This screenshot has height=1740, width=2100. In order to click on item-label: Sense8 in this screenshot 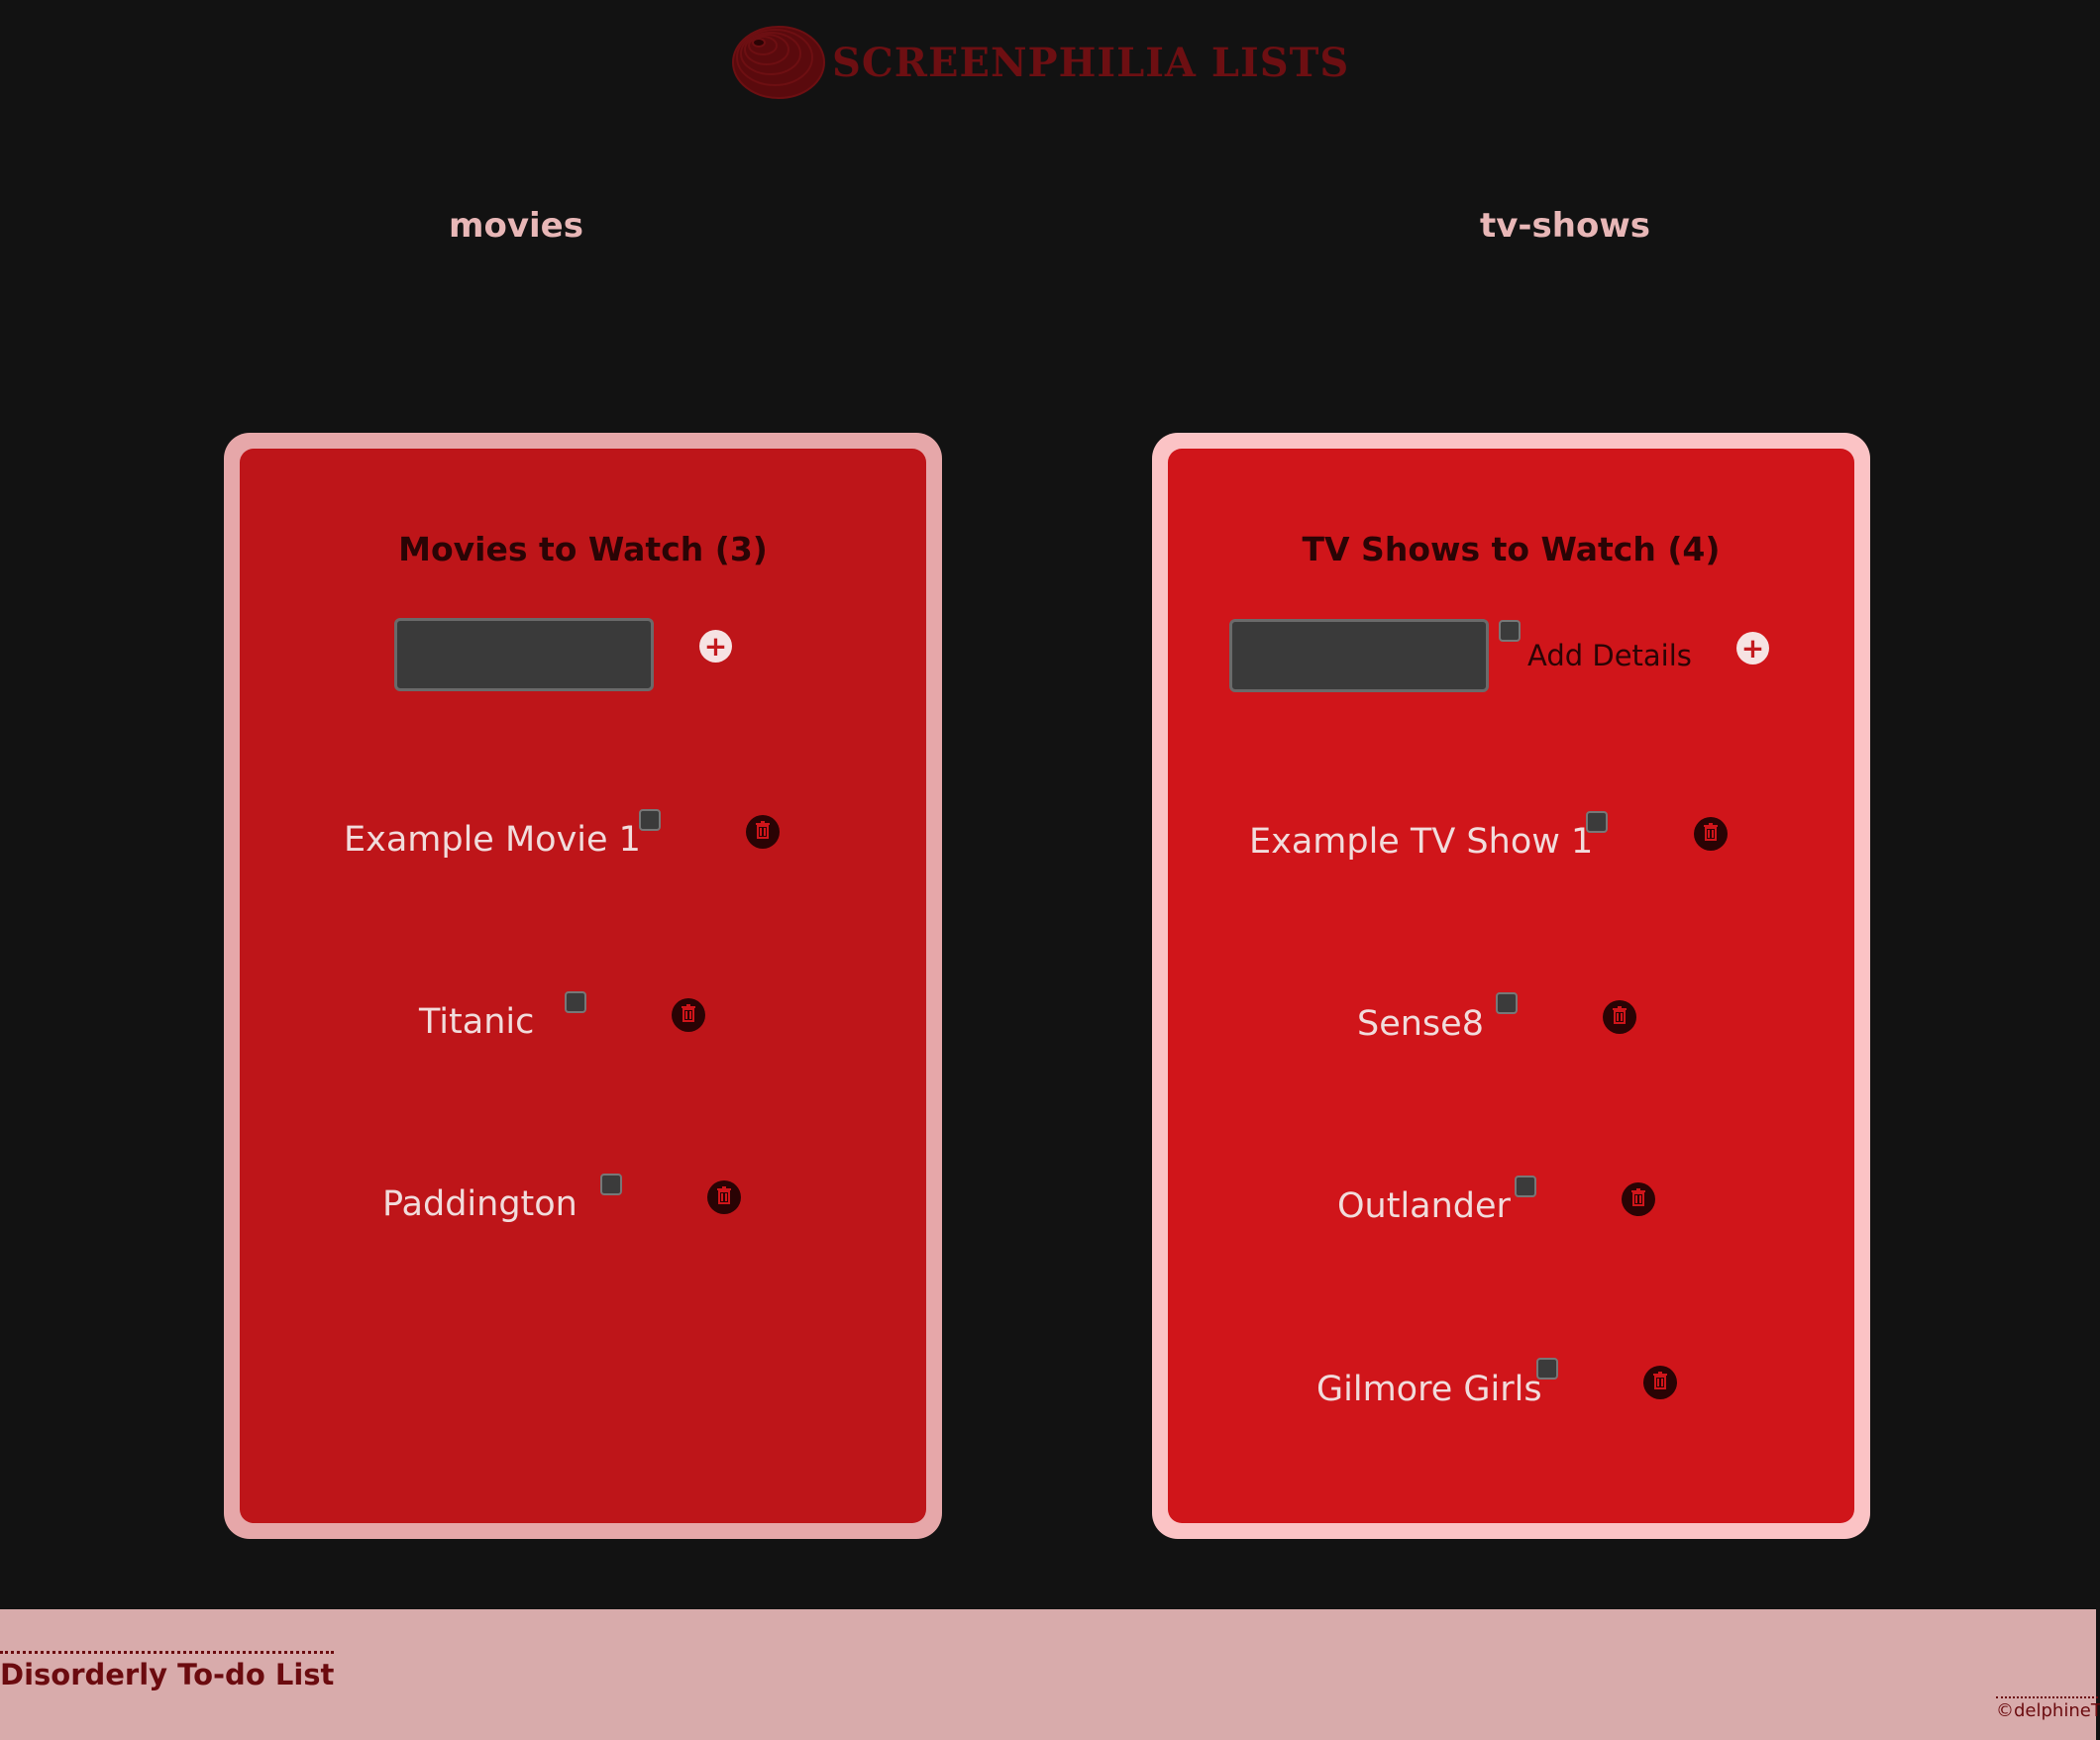, I will do `click(1420, 1024)`.